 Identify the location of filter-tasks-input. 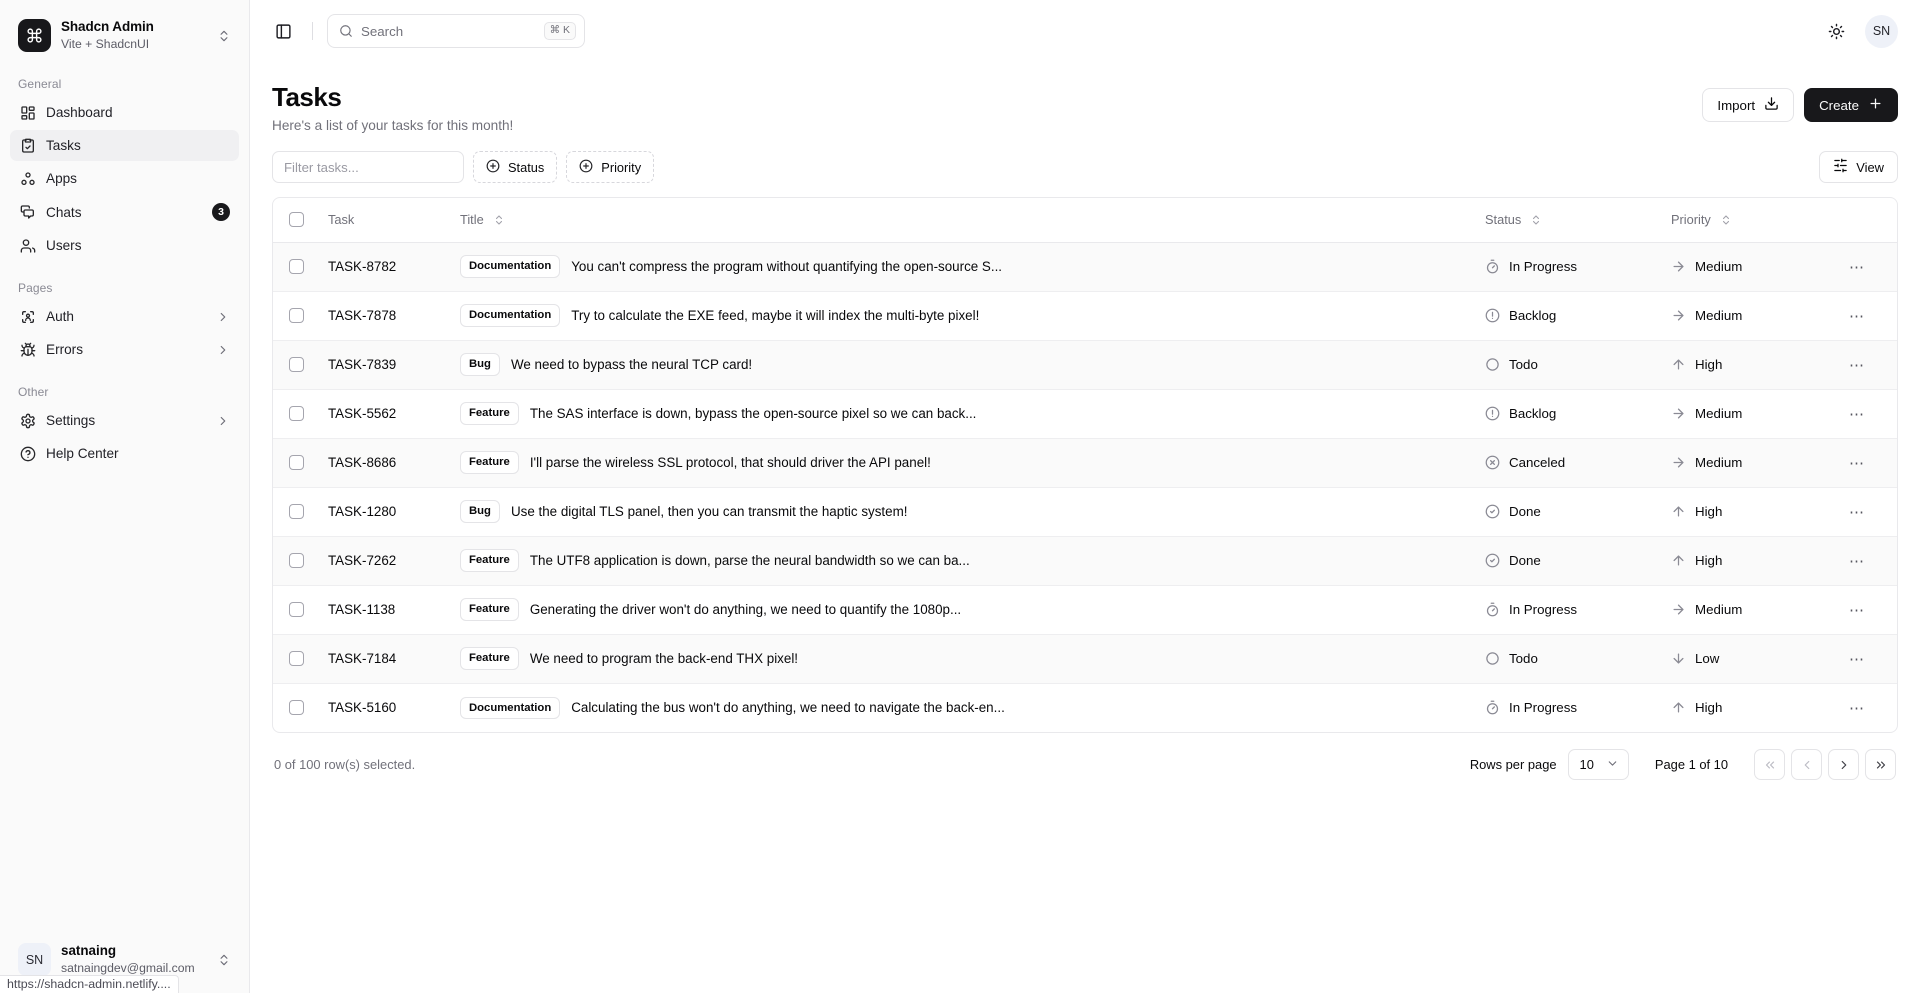
(368, 167).